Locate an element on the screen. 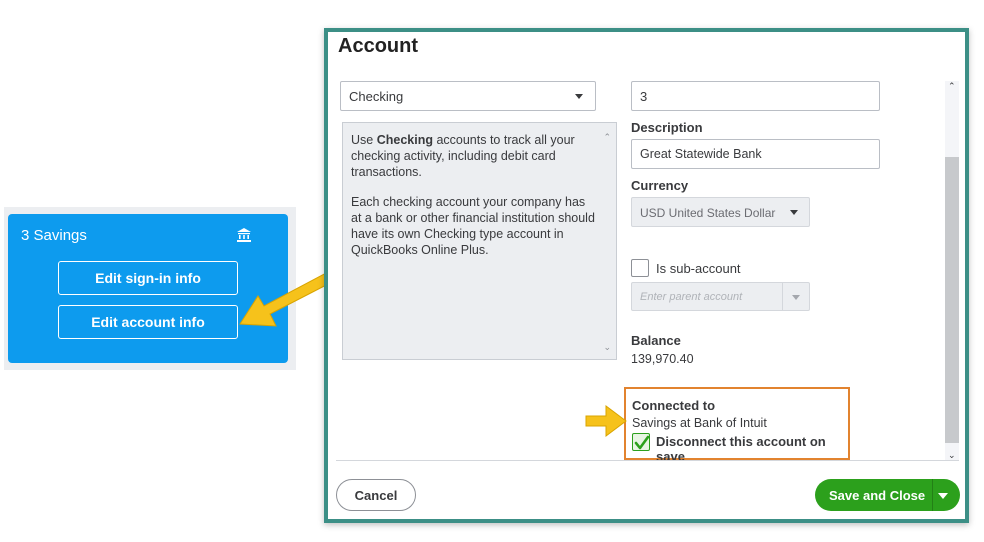 Image resolution: width=984 pixels, height=542 pixels. account-card-title: 3 Savings is located at coordinates (54, 235).